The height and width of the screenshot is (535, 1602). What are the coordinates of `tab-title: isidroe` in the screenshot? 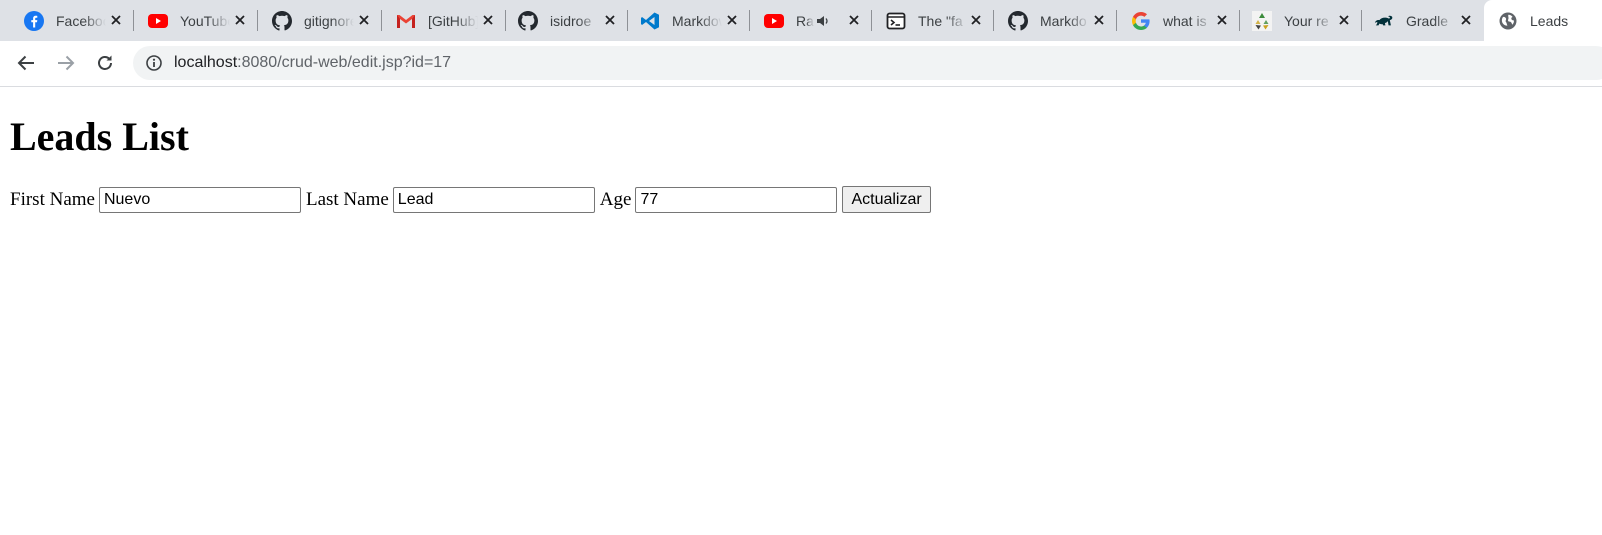 It's located at (571, 20).